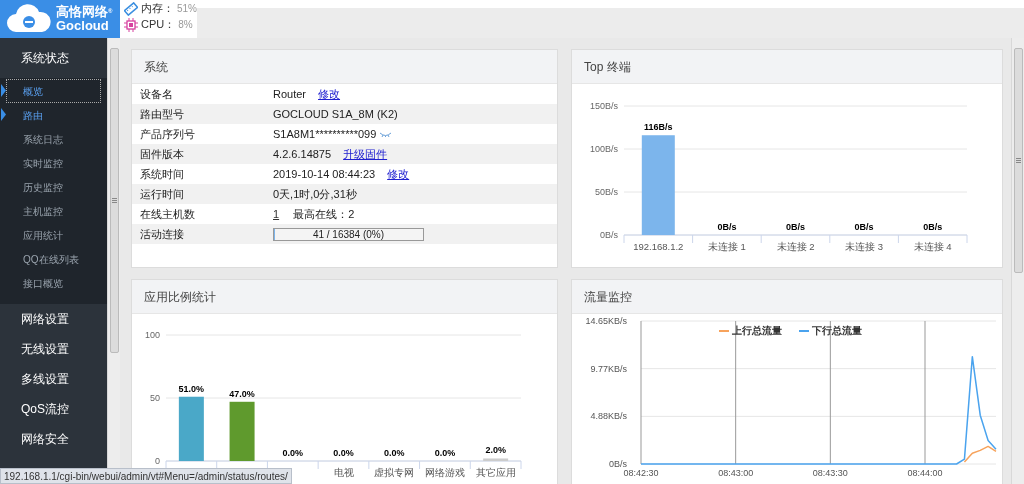  Describe the element at coordinates (53, 187) in the screenshot. I see `menu-item: 历史监控` at that location.